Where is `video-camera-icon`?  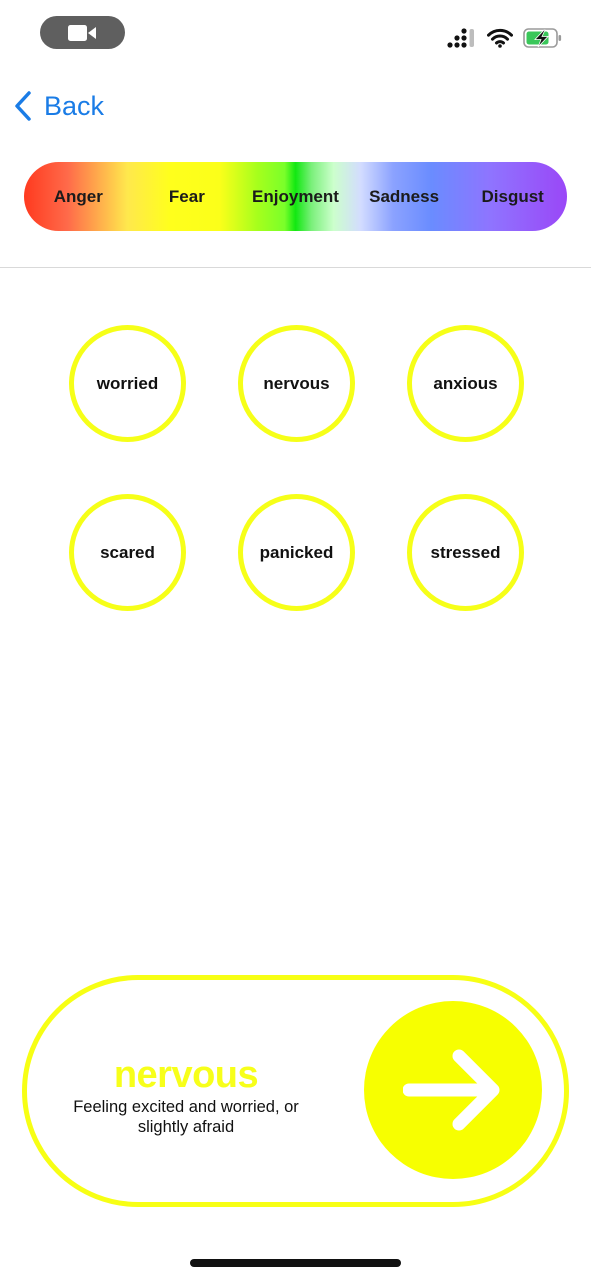 video-camera-icon is located at coordinates (81, 32).